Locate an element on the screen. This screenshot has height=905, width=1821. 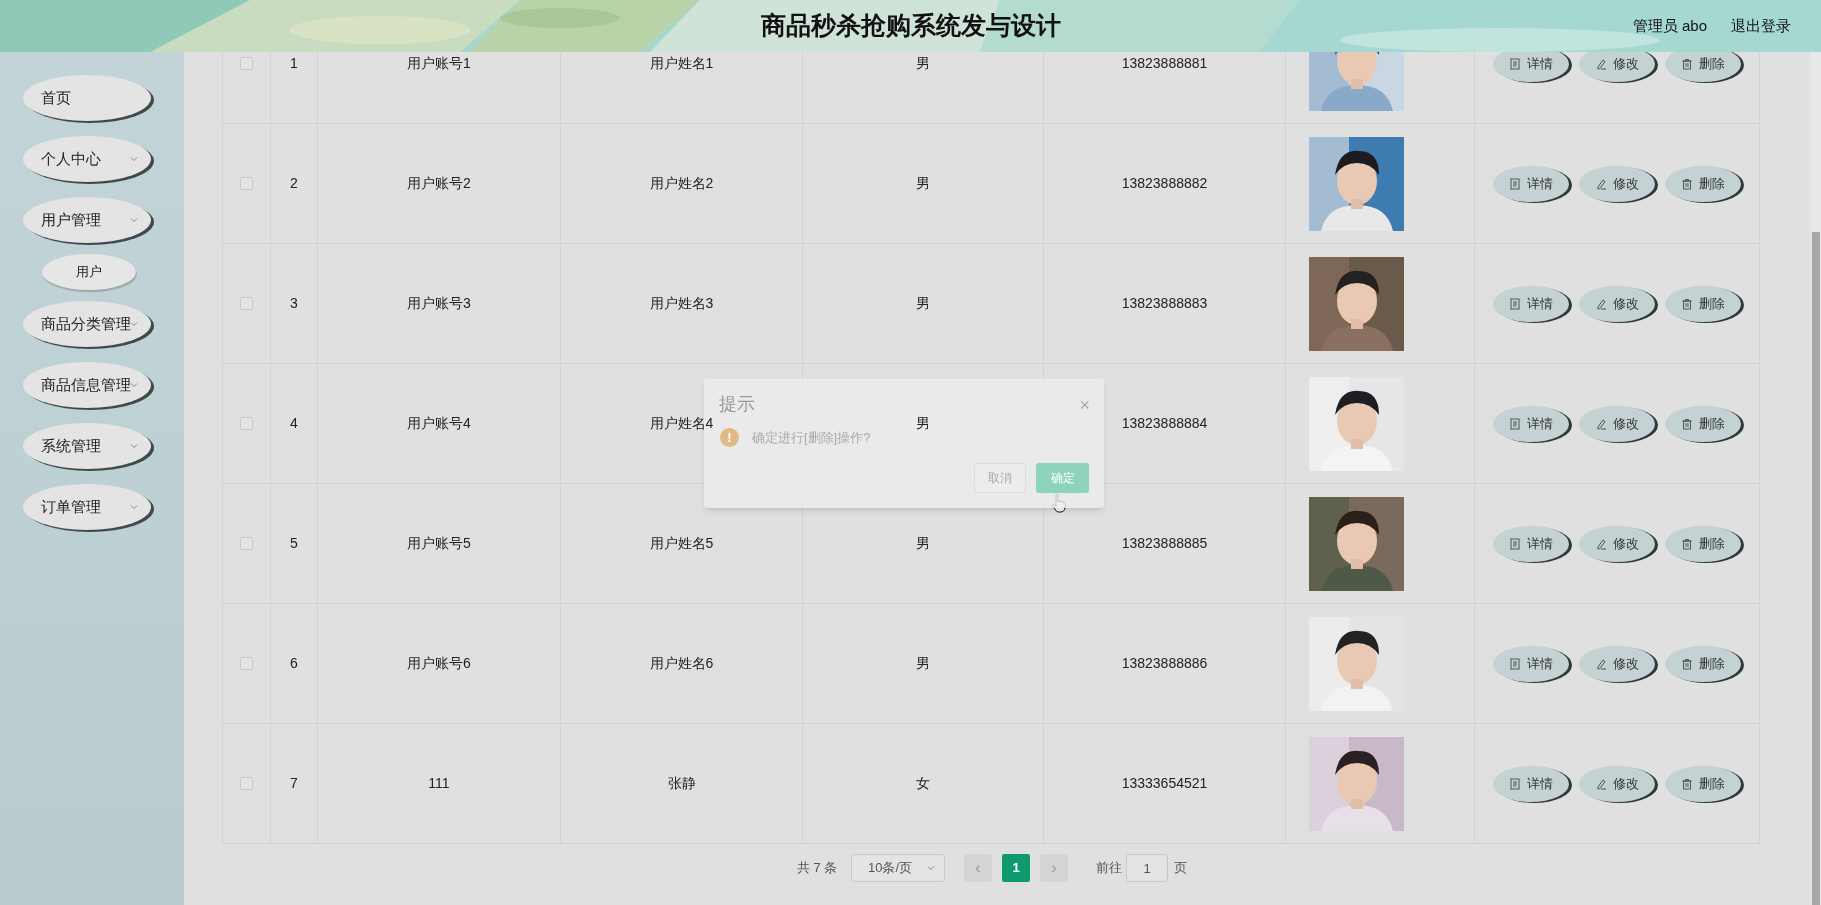
table-cell-text: 13823888881 is located at coordinates (1164, 63).